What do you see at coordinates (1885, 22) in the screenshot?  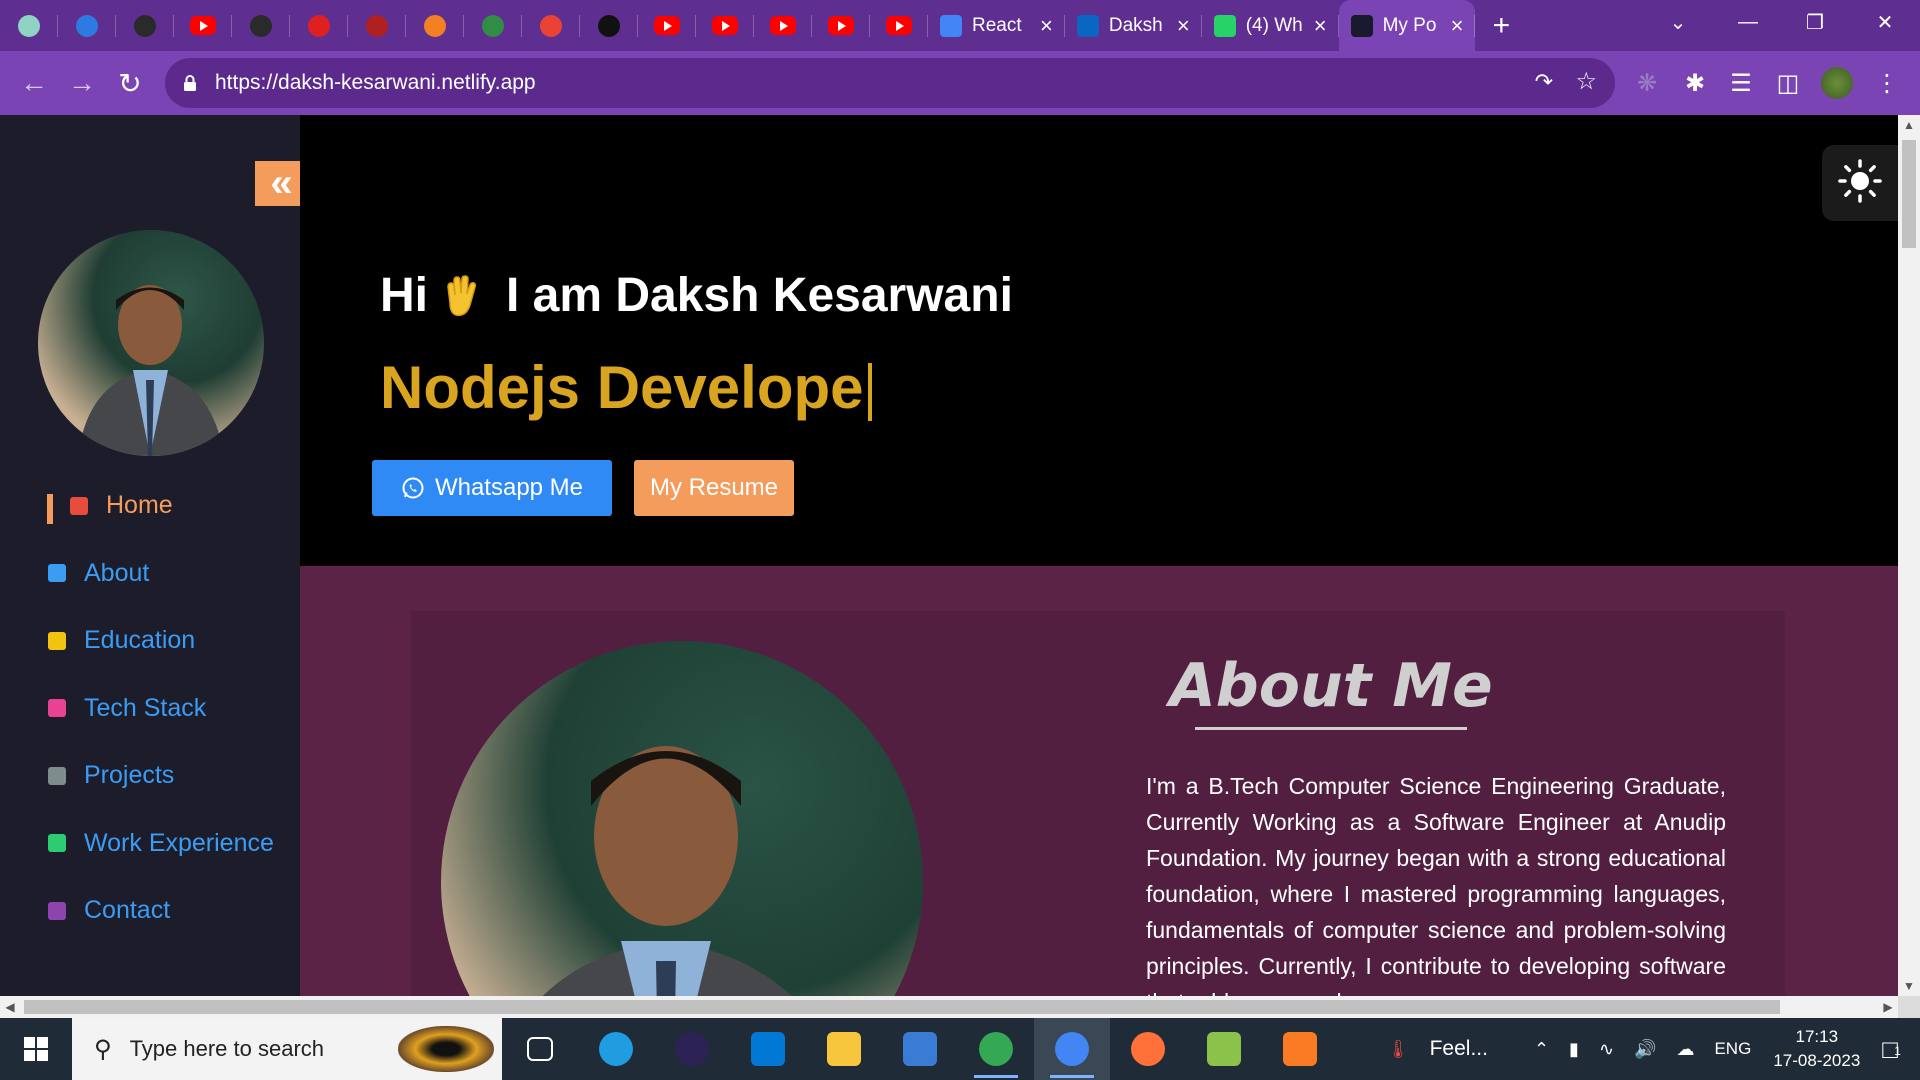 I see `close-window-icon: ✕` at bounding box center [1885, 22].